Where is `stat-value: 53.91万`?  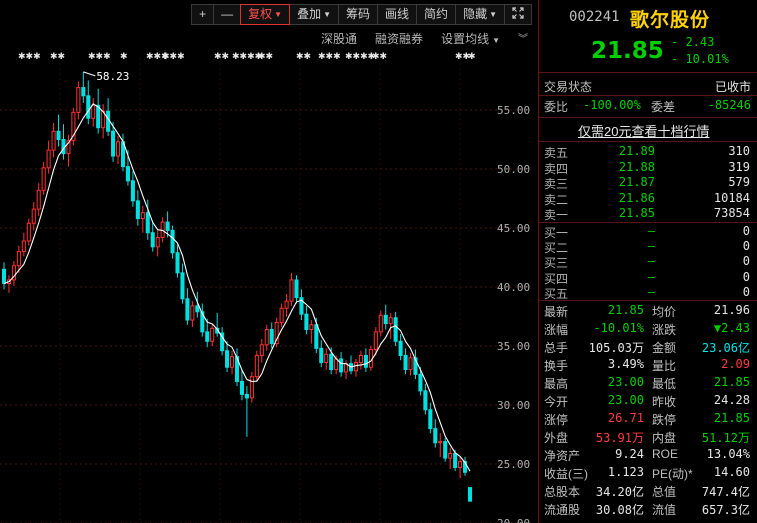 stat-value: 53.91万 is located at coordinates (619, 438).